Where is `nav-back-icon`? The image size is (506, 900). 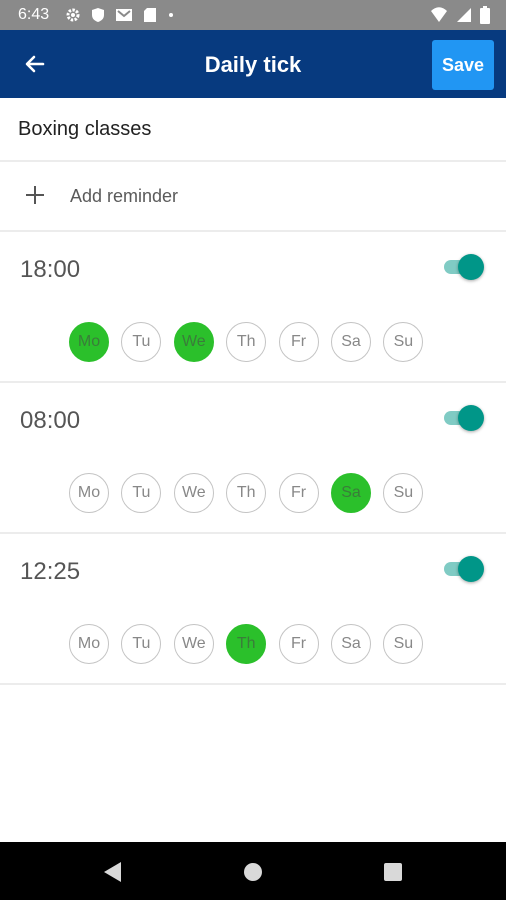 nav-back-icon is located at coordinates (113, 872).